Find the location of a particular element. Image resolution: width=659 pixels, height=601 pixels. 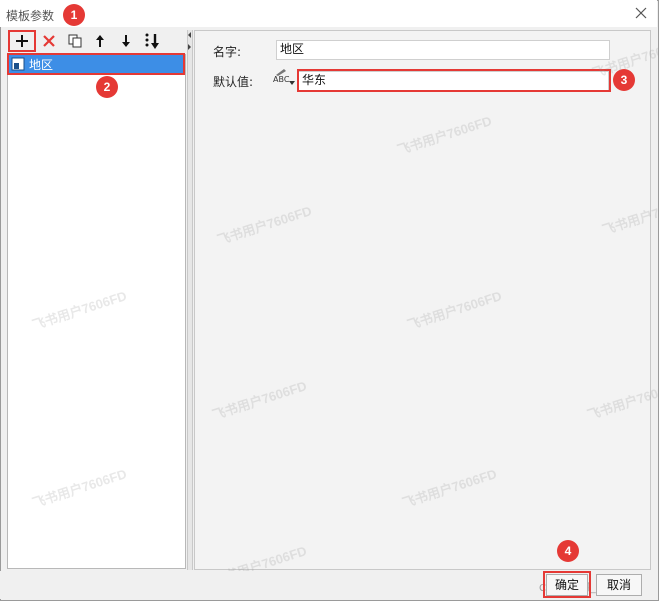

move-down-button is located at coordinates (126, 41).